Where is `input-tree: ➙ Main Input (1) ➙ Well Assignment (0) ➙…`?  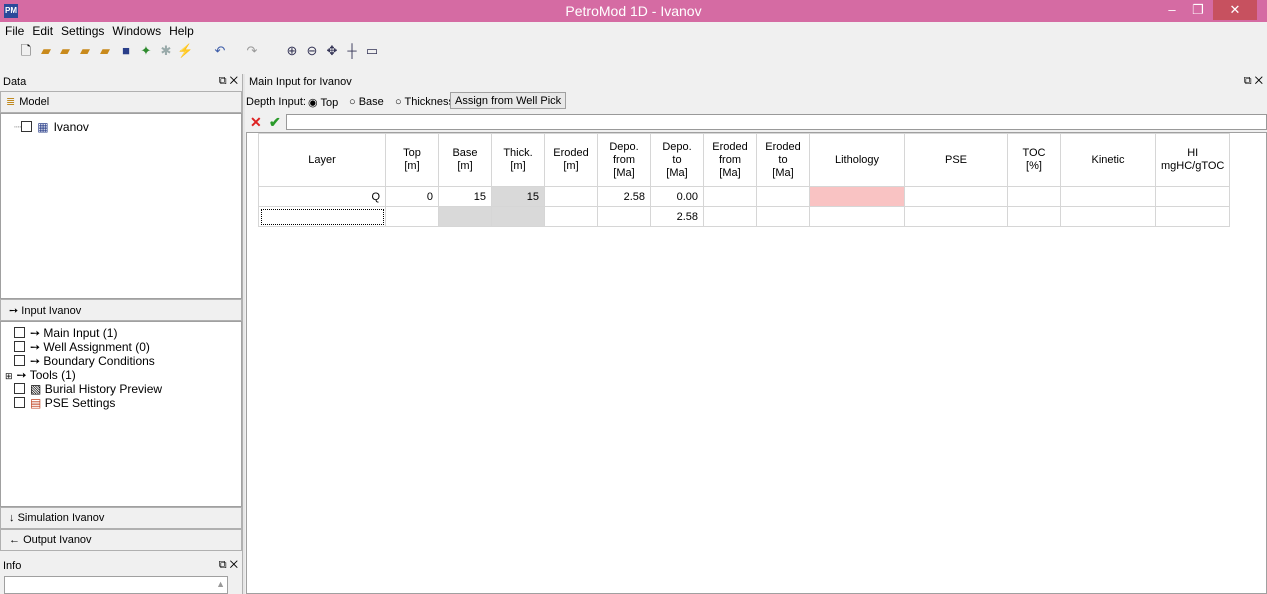
input-tree: ➙ Main Input (1) ➙ Well Assignment (0) ➙… is located at coordinates (121, 414).